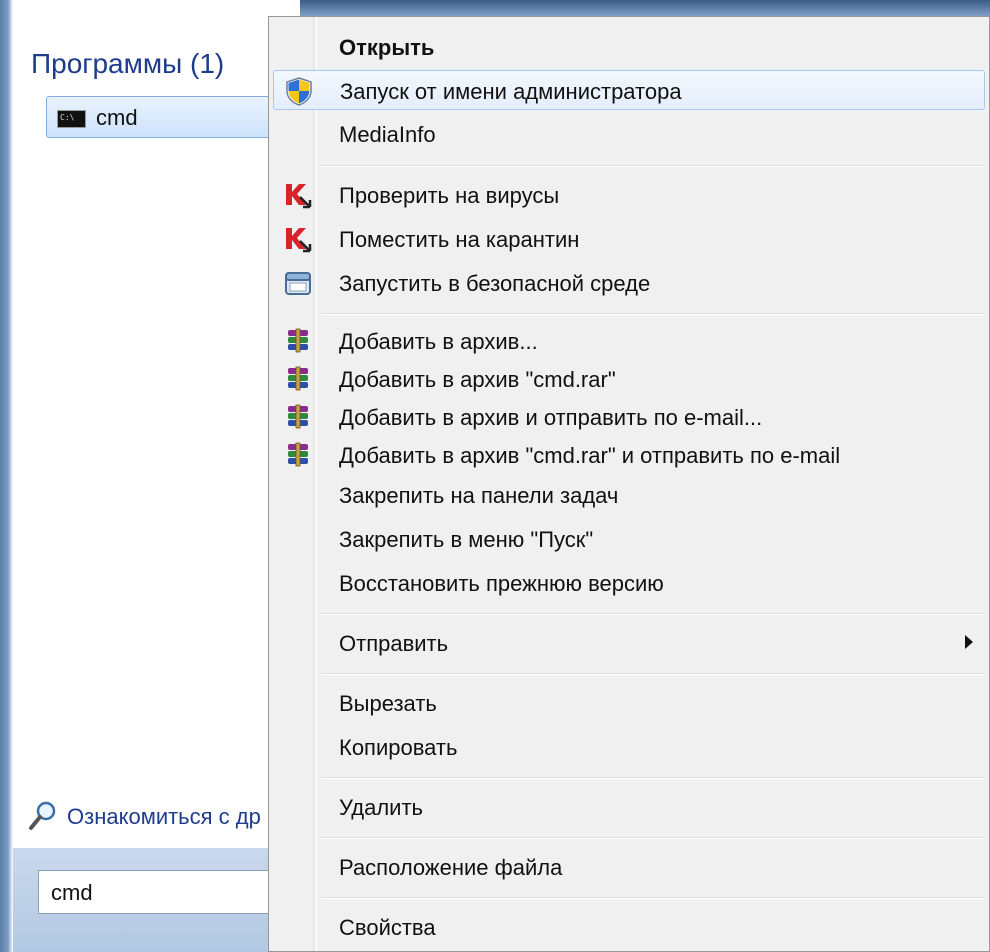 The width and height of the screenshot is (990, 952). Describe the element at coordinates (451, 867) in the screenshot. I see `menu-item-label: Расположение файла` at that location.